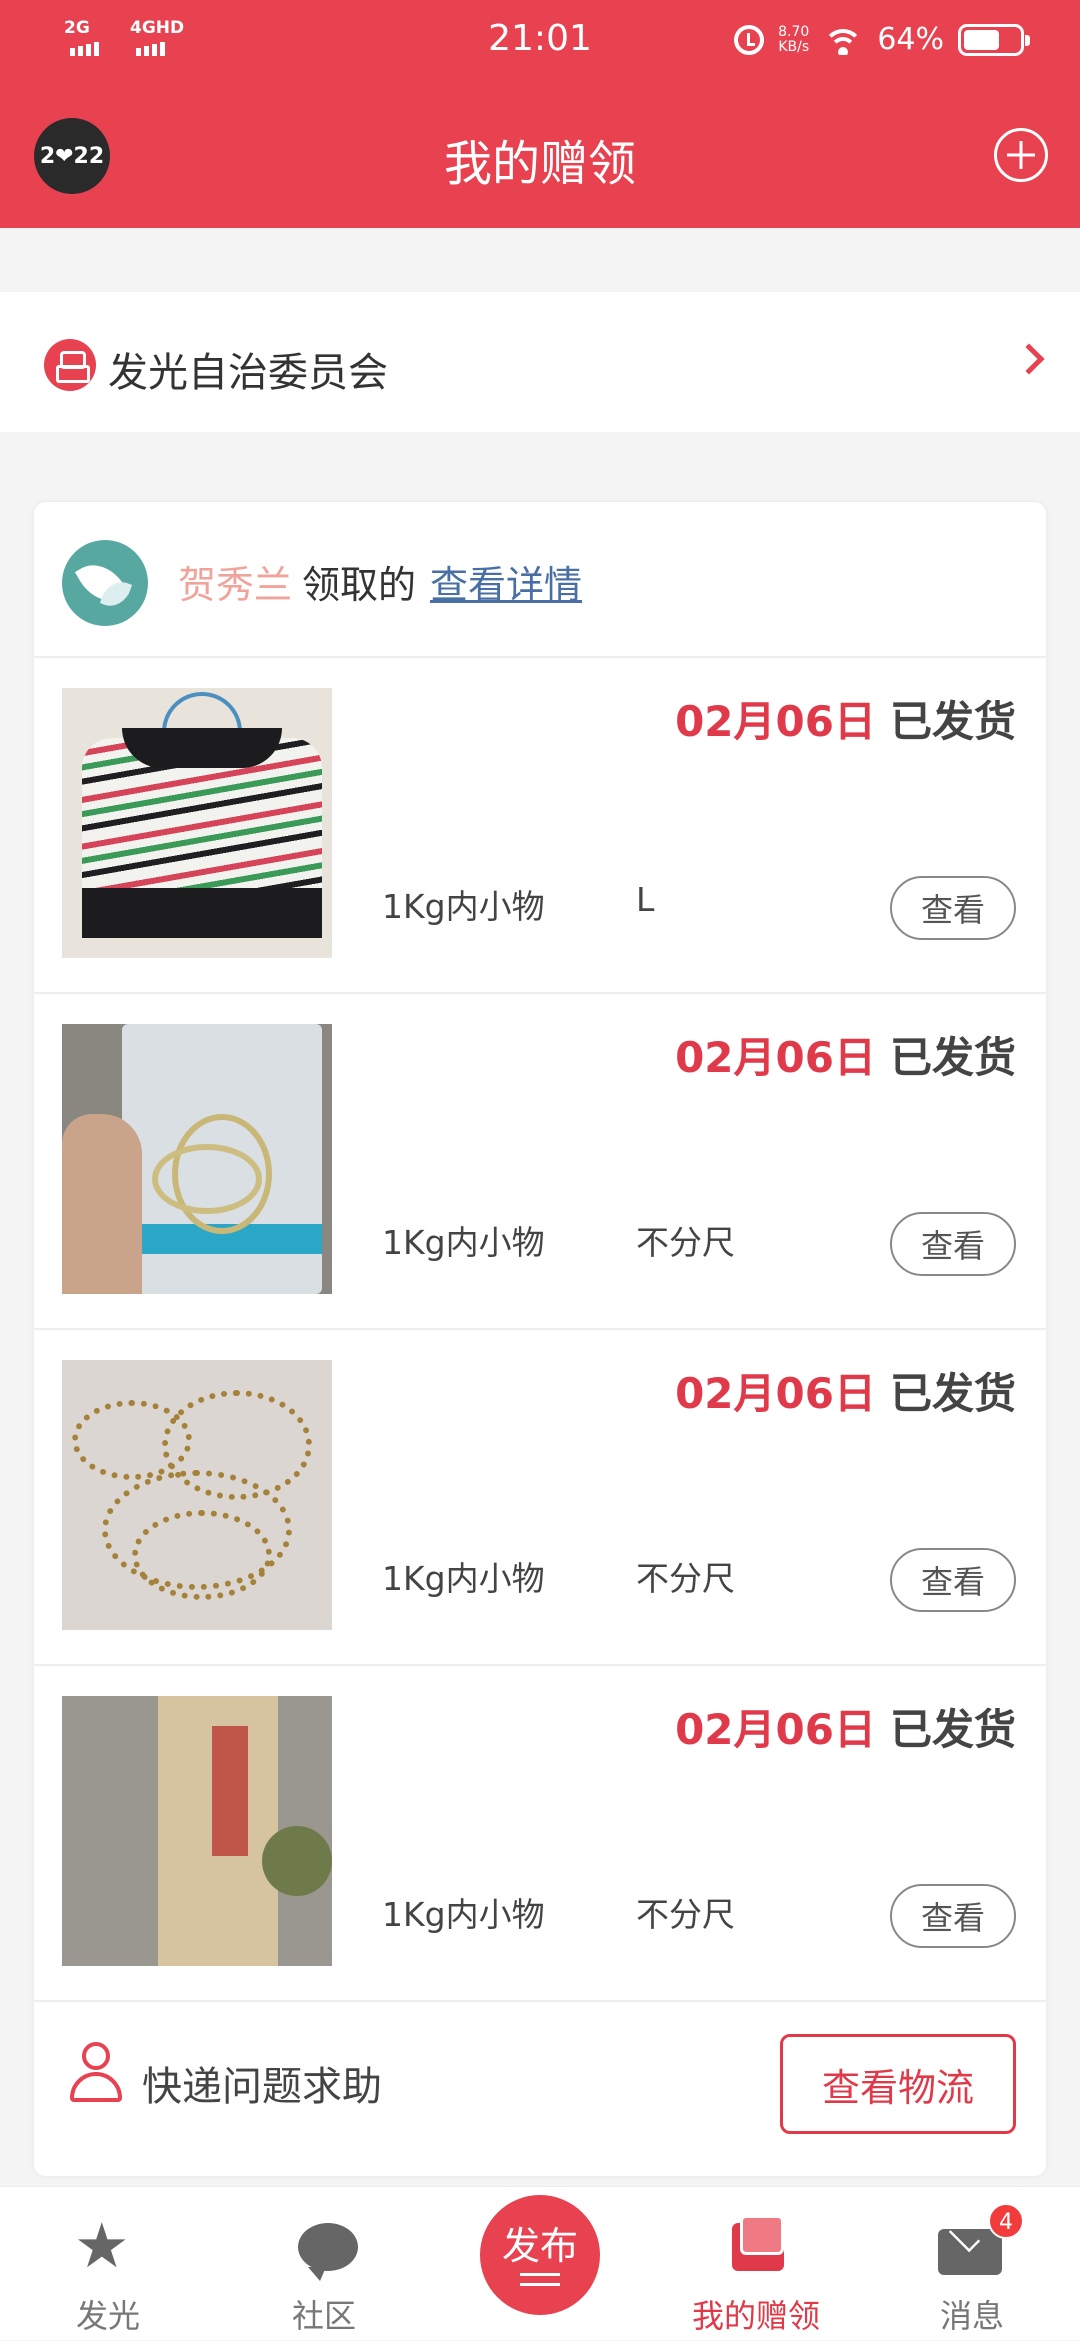 This screenshot has width=1080, height=2341. What do you see at coordinates (105, 583) in the screenshot?
I see `receiver-avatar` at bounding box center [105, 583].